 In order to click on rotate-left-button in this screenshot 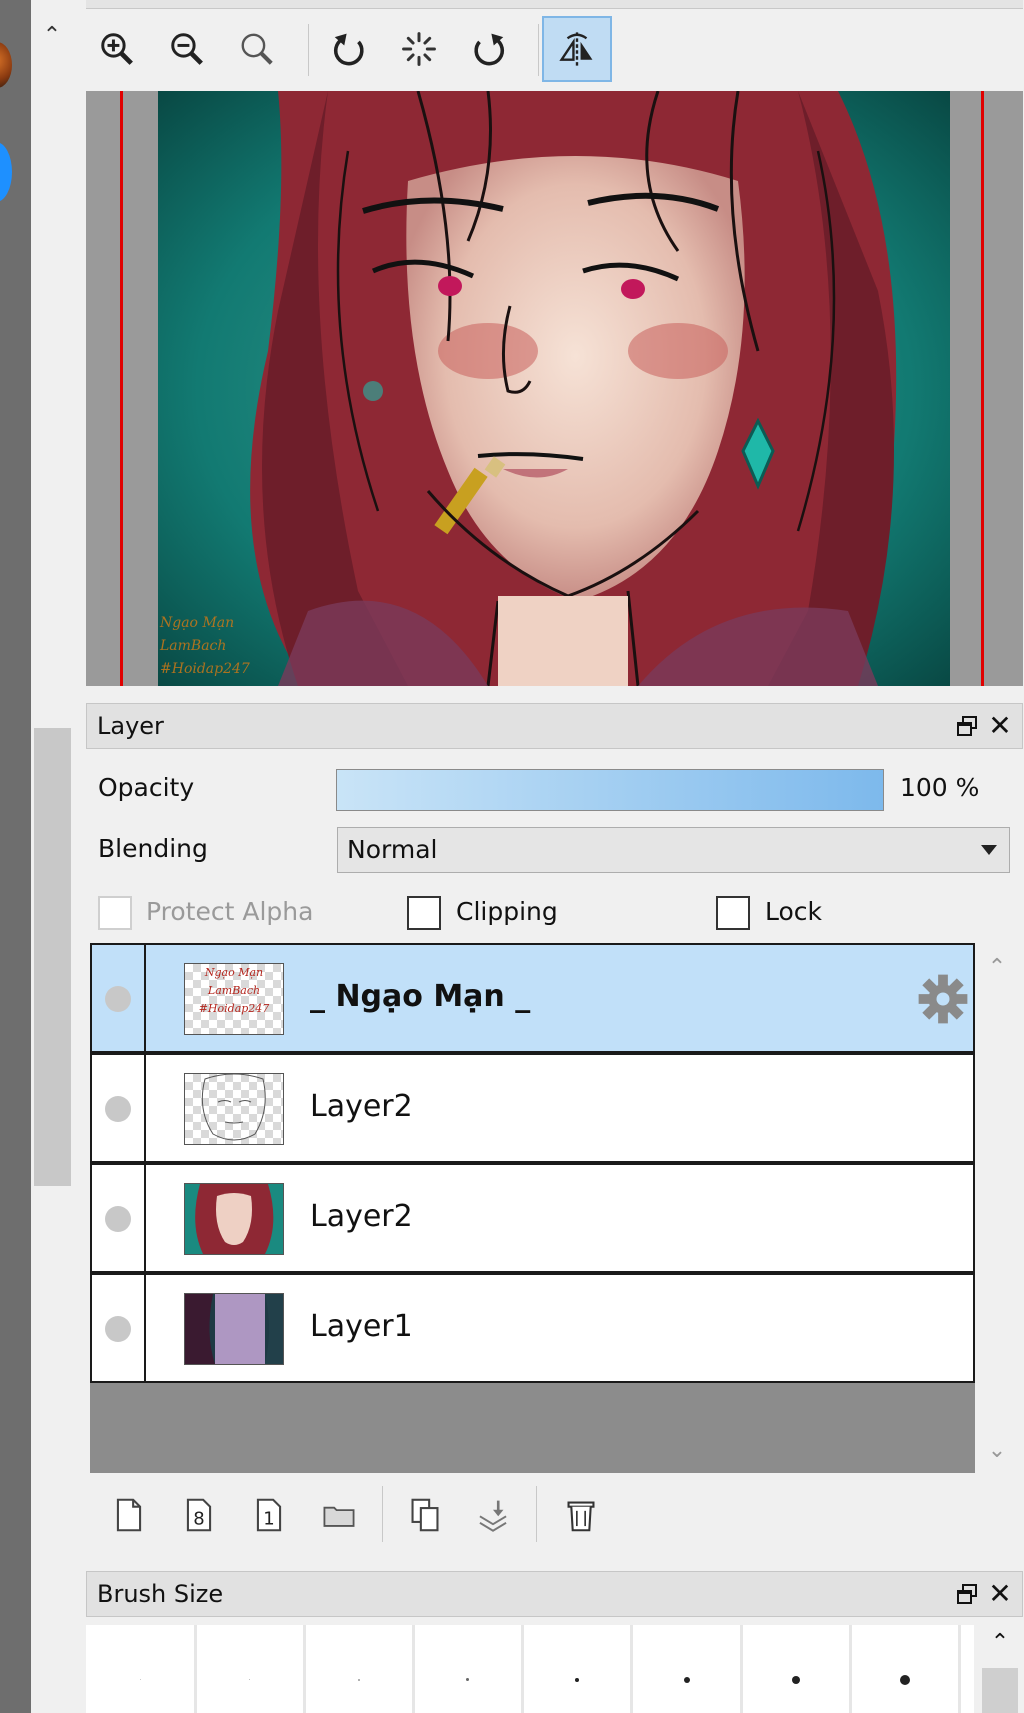, I will do `click(349, 49)`.